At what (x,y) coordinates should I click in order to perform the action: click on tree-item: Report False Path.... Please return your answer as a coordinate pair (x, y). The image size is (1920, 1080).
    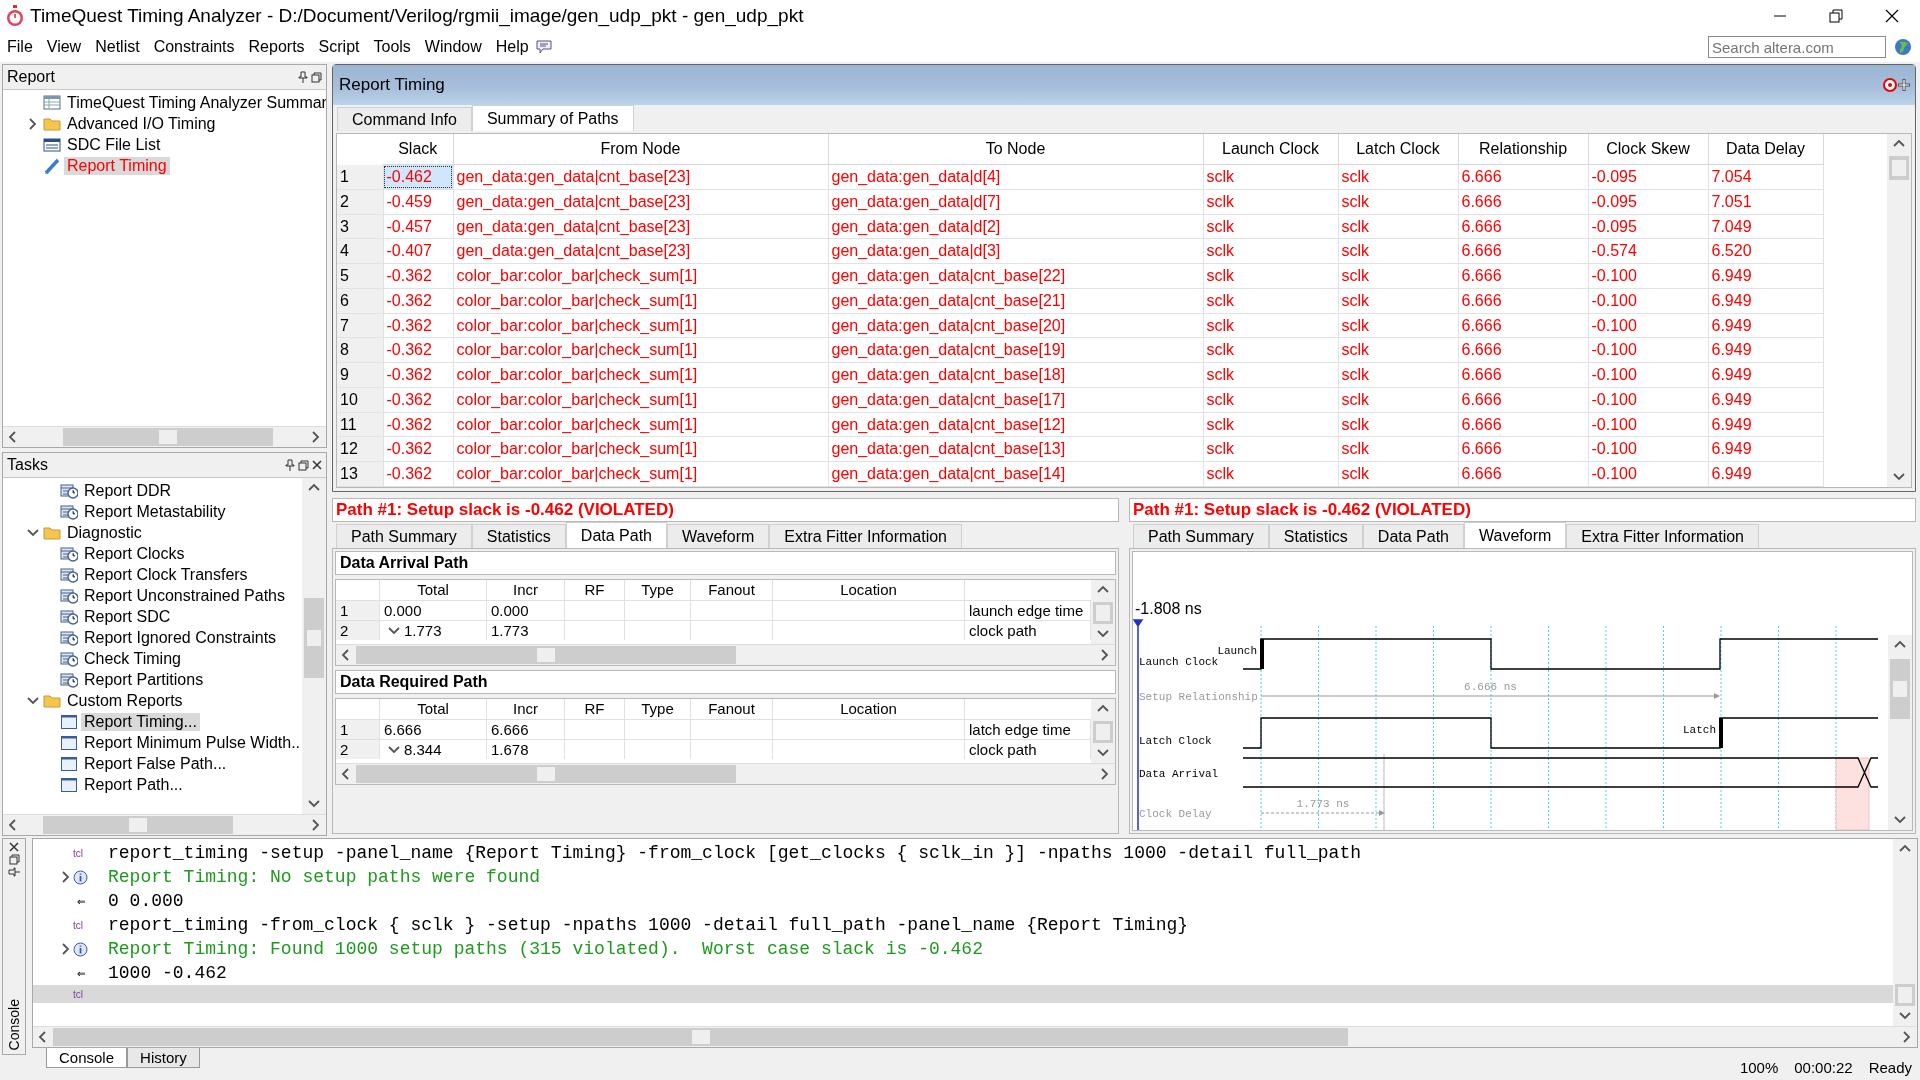
    Looking at the image, I should click on (155, 763).